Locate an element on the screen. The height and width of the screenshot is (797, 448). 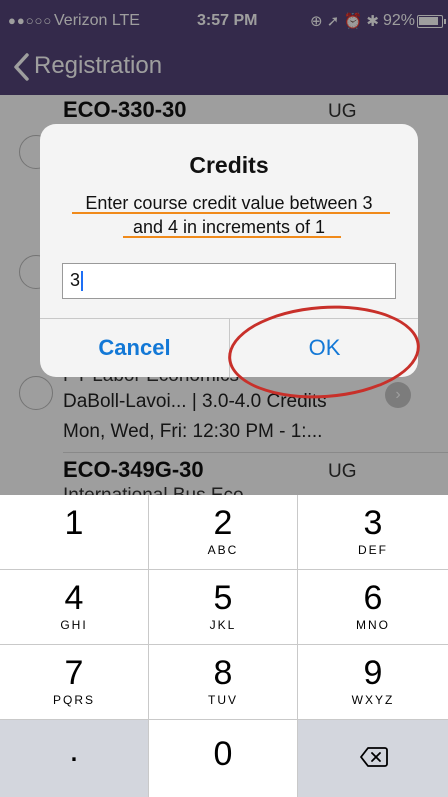
key-delete is located at coordinates (373, 758).